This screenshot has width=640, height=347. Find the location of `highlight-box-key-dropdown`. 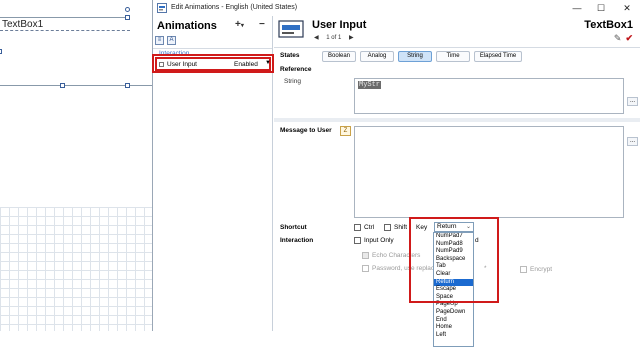

highlight-box-key-dropdown is located at coordinates (454, 260).